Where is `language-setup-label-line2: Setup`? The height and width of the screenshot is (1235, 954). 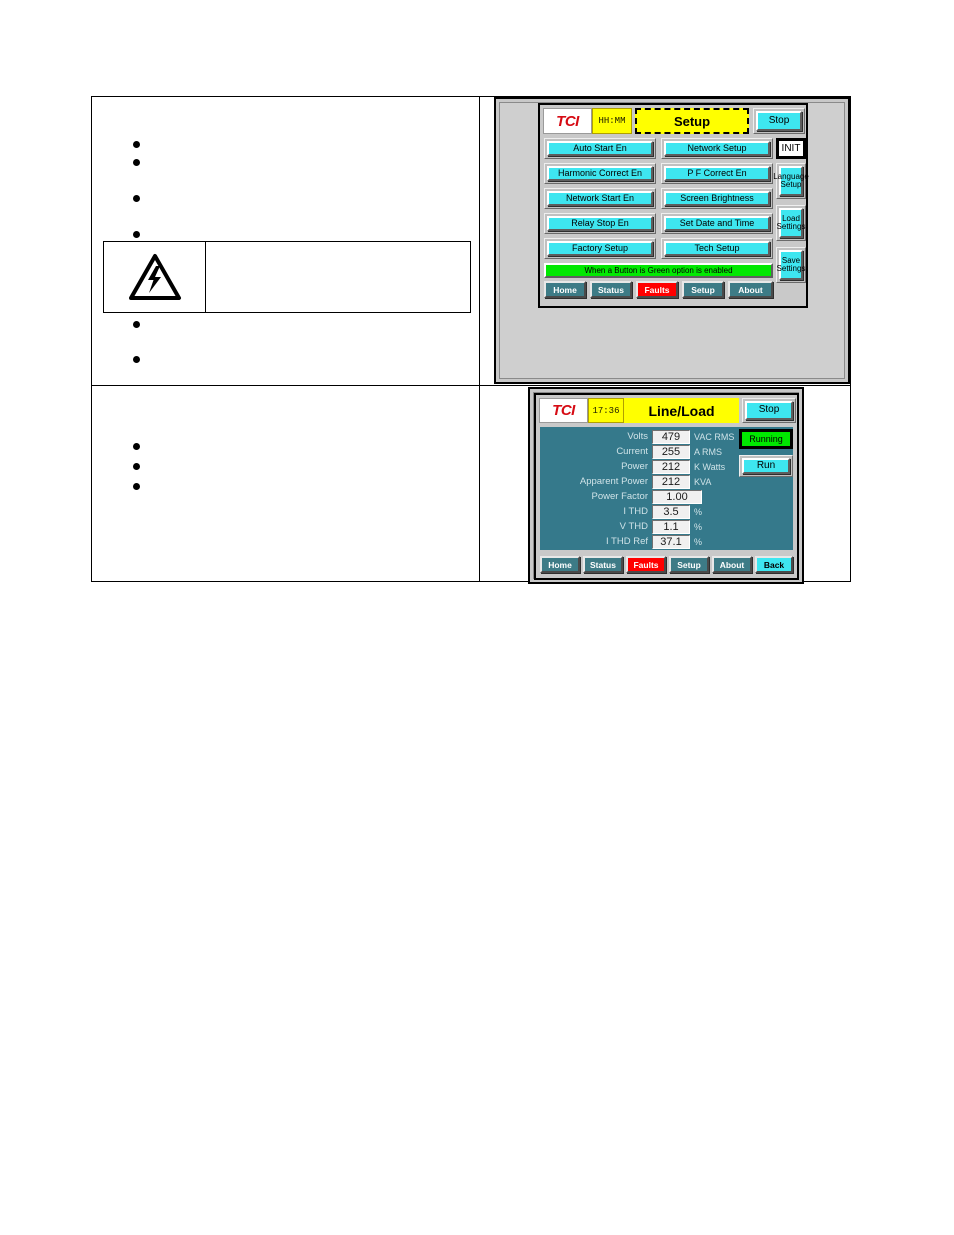 language-setup-label-line2: Setup is located at coordinates (791, 184).